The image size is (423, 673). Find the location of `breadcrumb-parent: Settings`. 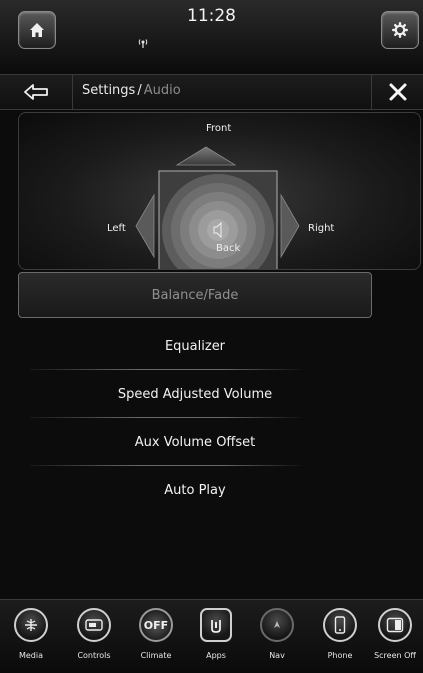

breadcrumb-parent: Settings is located at coordinates (108, 90).